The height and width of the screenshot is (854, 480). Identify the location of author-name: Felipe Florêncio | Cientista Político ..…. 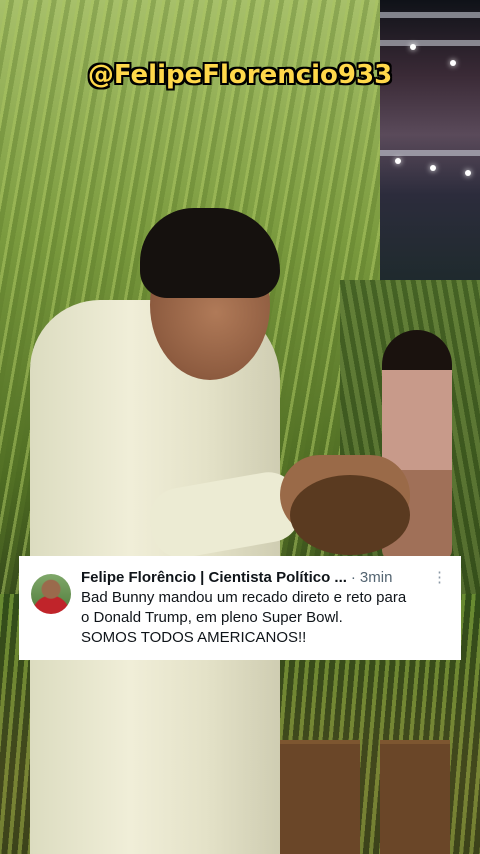
(214, 577).